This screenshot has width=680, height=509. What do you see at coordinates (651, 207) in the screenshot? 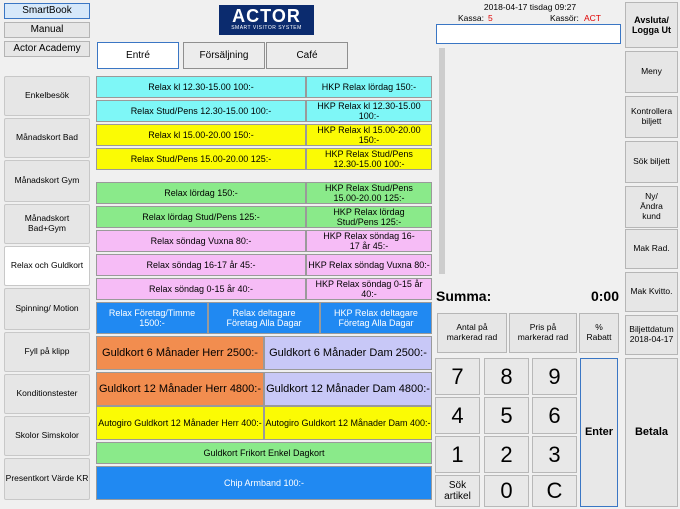
I see `ny-andra-kund-button: Ny/Ändra kund` at bounding box center [651, 207].